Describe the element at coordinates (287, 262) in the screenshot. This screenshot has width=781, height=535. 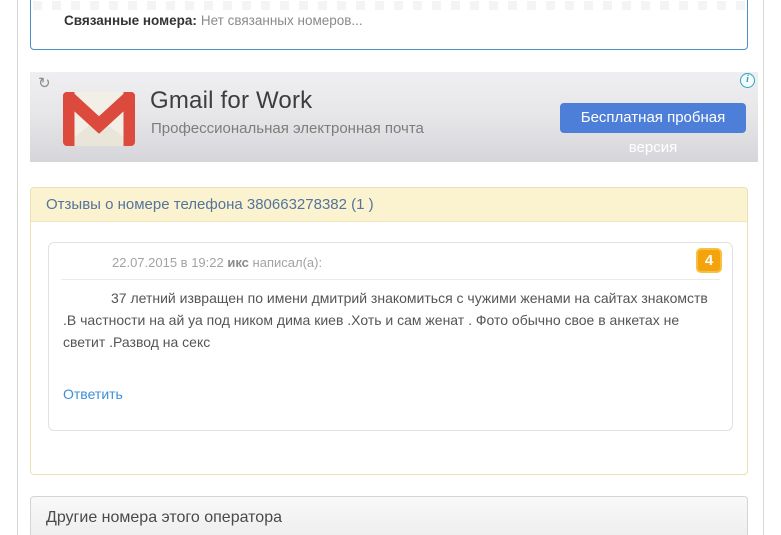
I see `comment-wrote-label: написал(а):` at that location.